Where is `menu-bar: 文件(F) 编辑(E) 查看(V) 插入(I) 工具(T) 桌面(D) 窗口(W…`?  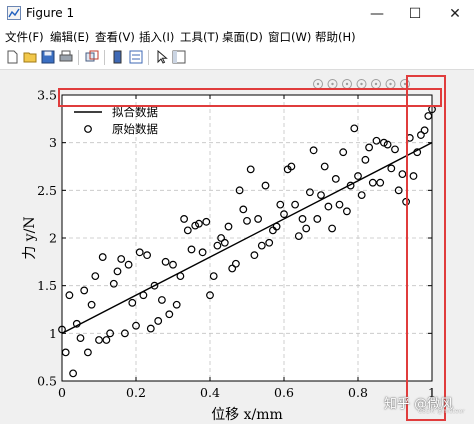 menu-bar: 文件(F) 编辑(E) 查看(V) 插入(I) 工具(T) 桌面(D) 窗口(W… is located at coordinates (237, 37).